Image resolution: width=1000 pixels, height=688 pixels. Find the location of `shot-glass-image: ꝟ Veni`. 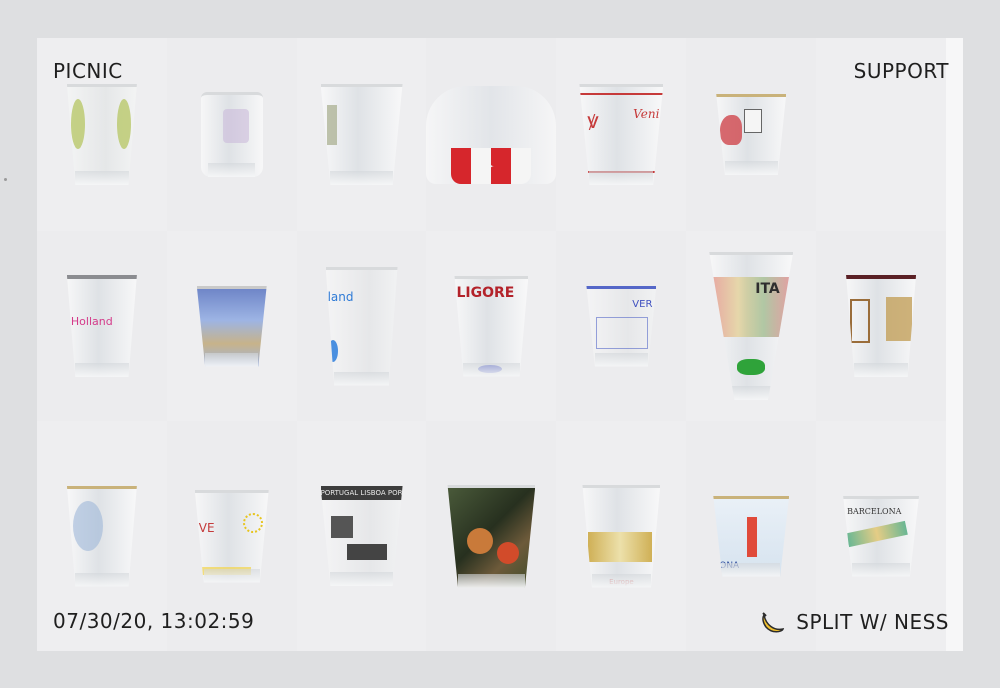

shot-glass-image: ꝟ Veni is located at coordinates (621, 134).